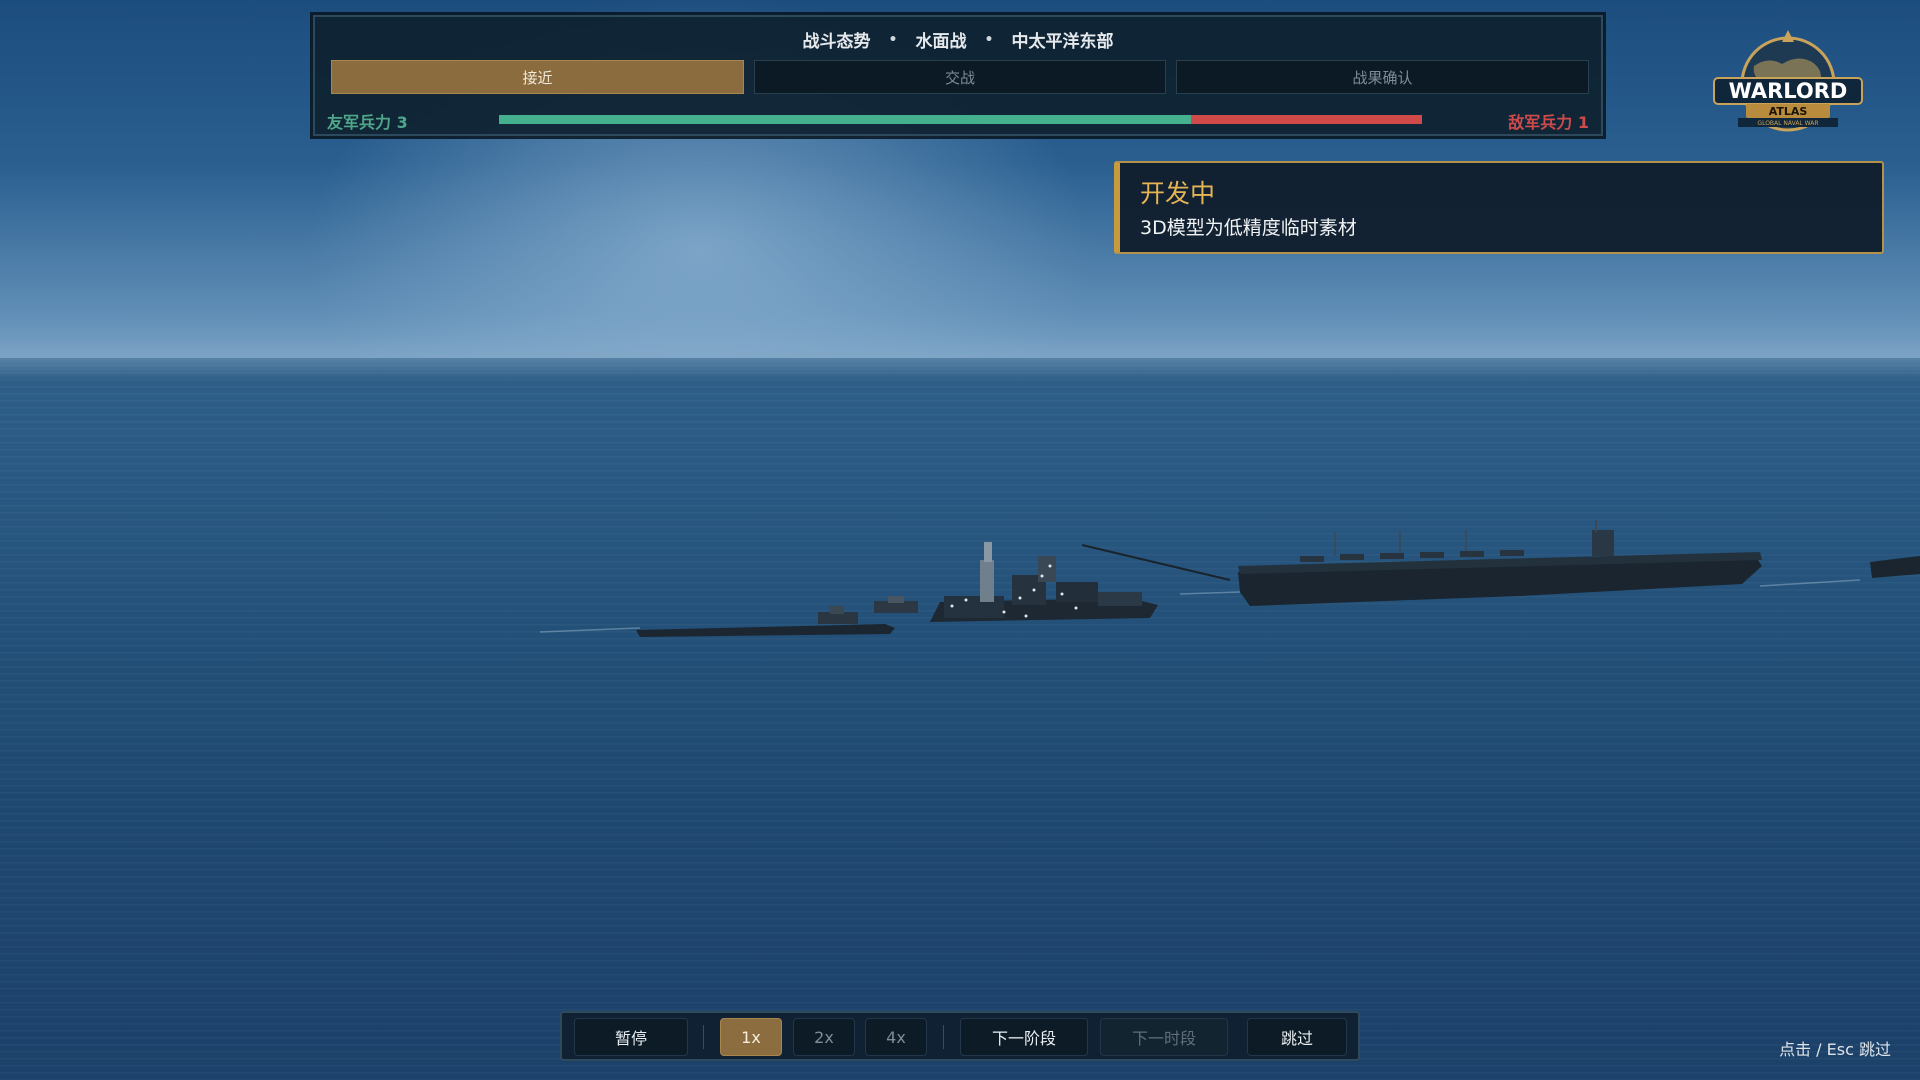 The height and width of the screenshot is (1080, 1920). Describe the element at coordinates (1248, 228) in the screenshot. I see `dev-notice-message: 3D模型为低精度临时素材` at that location.